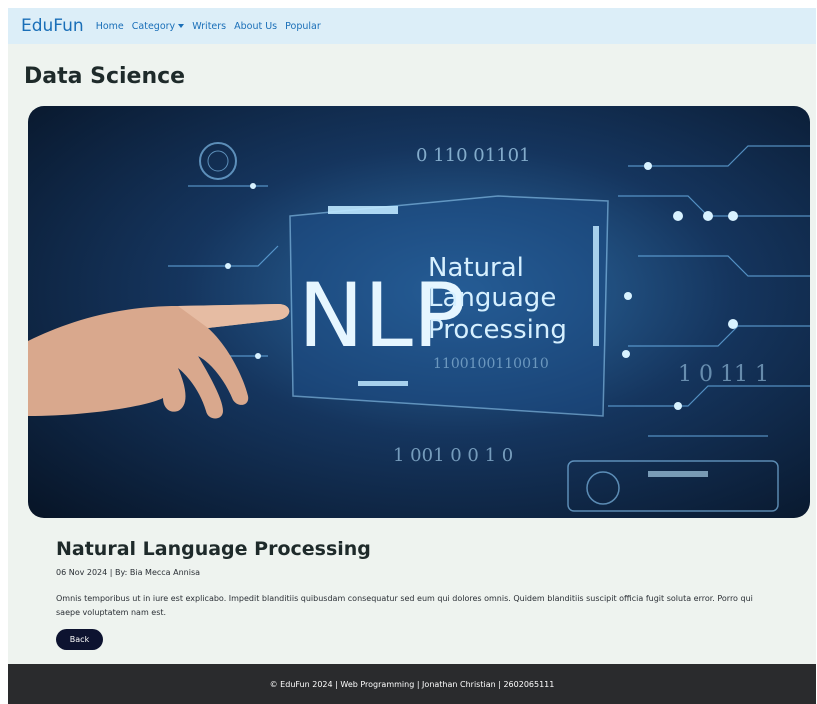 The image size is (817, 704). What do you see at coordinates (476, 268) in the screenshot?
I see `natural-text: Natural` at bounding box center [476, 268].